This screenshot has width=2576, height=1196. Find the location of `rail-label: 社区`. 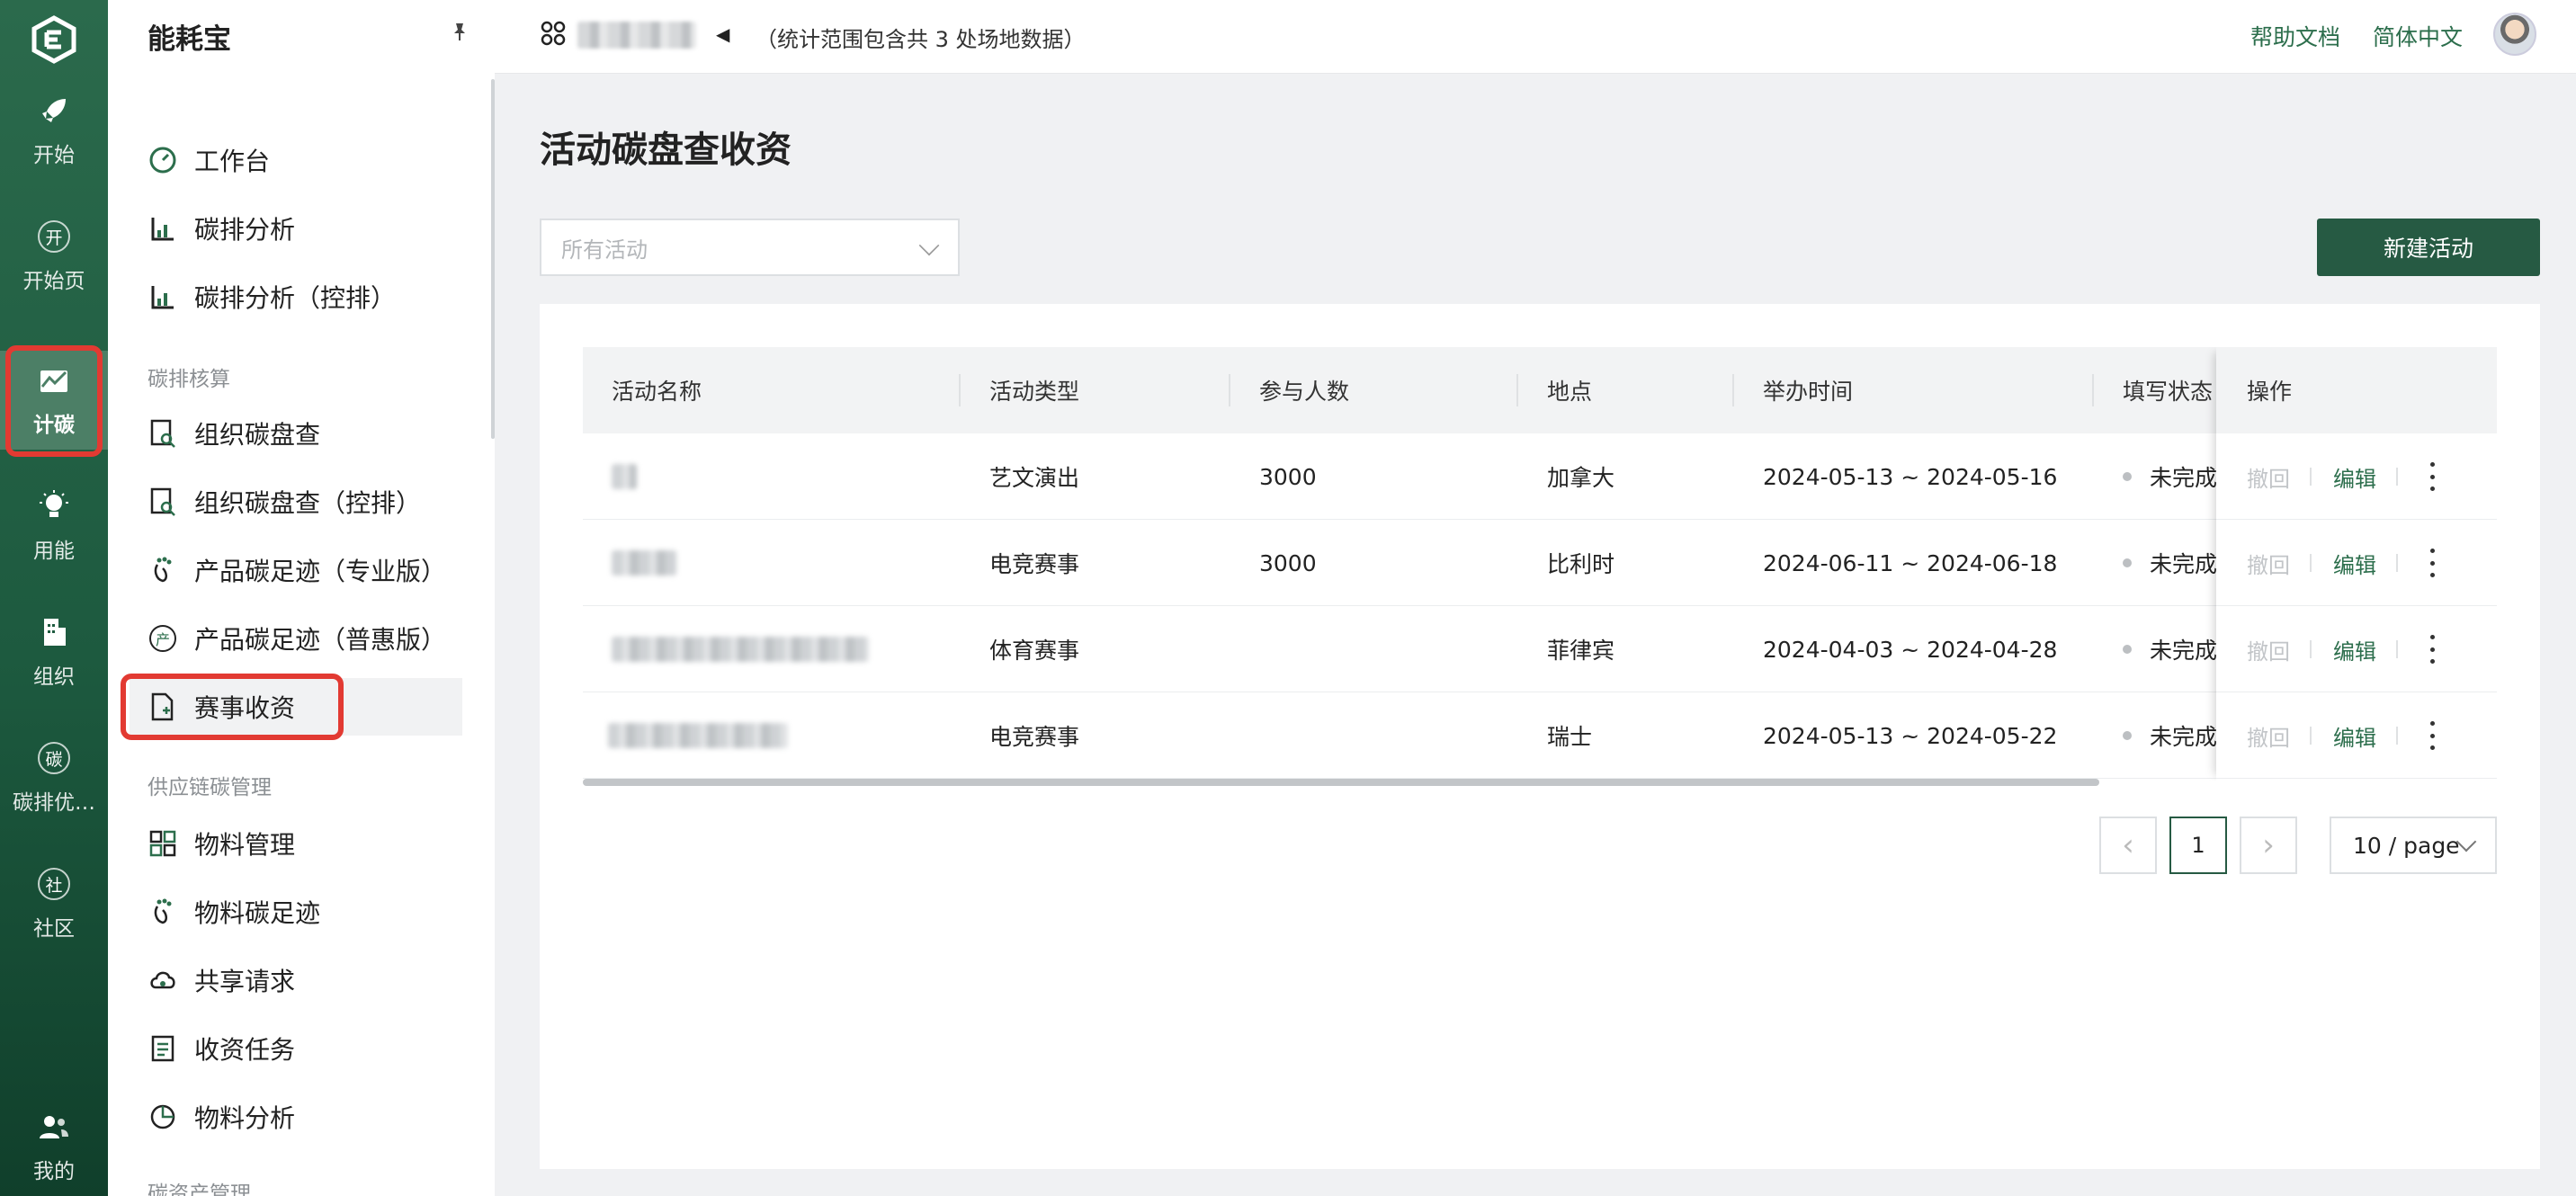

rail-label: 社区 is located at coordinates (54, 929).